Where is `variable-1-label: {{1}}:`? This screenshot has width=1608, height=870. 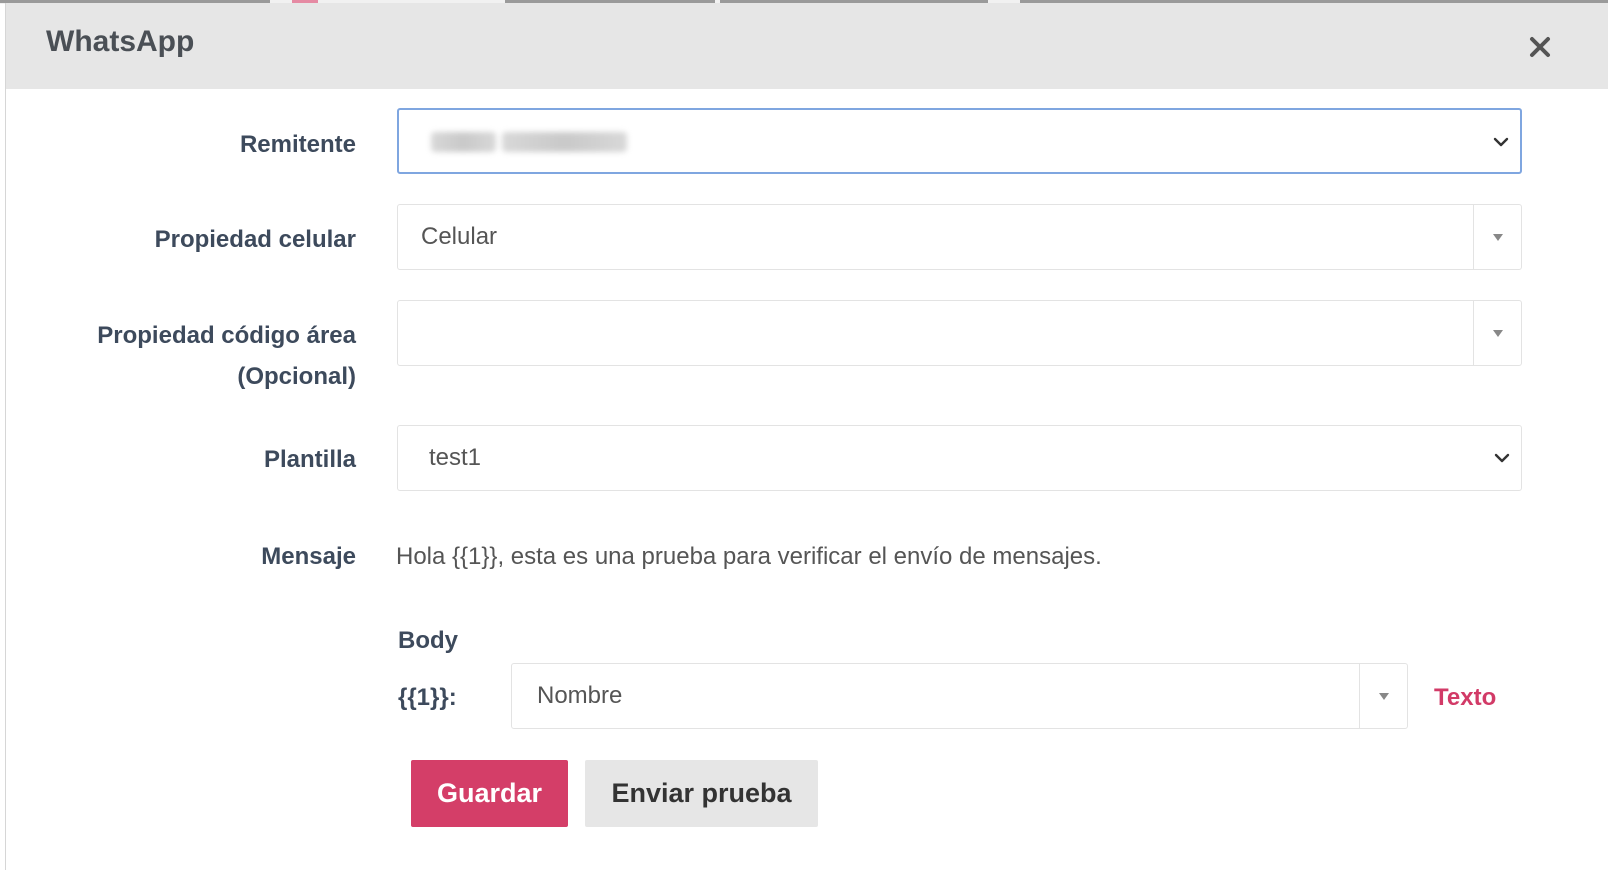 variable-1-label: {{1}}: is located at coordinates (427, 697).